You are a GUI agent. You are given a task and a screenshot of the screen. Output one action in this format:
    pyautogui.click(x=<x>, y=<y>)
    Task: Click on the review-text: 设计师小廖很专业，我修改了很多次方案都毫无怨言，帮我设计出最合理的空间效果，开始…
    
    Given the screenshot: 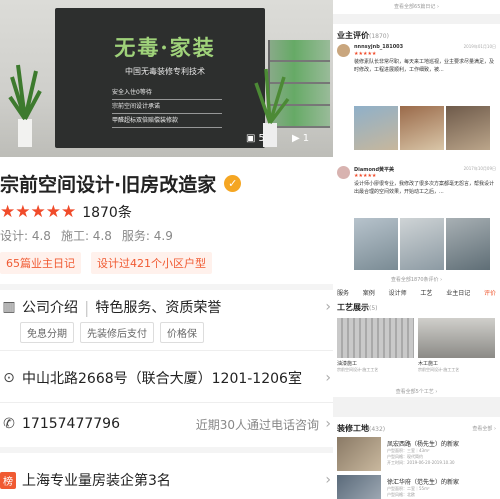 What is the action you would take?
    pyautogui.click(x=424, y=188)
    